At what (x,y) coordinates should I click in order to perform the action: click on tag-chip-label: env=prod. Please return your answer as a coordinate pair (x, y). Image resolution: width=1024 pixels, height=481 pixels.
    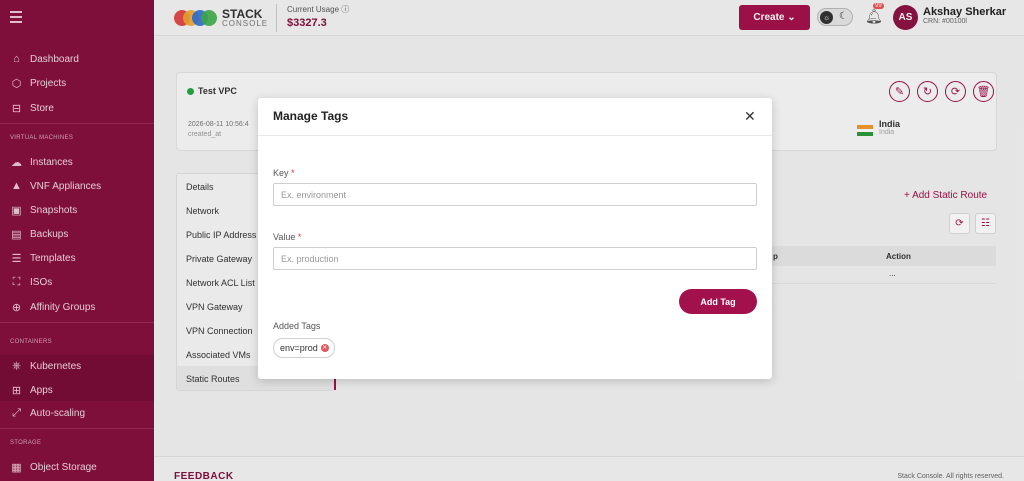
    Looking at the image, I should click on (299, 348).